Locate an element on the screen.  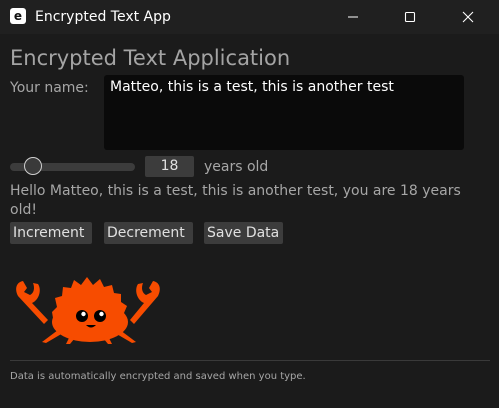
minimize-icon is located at coordinates (353, 17).